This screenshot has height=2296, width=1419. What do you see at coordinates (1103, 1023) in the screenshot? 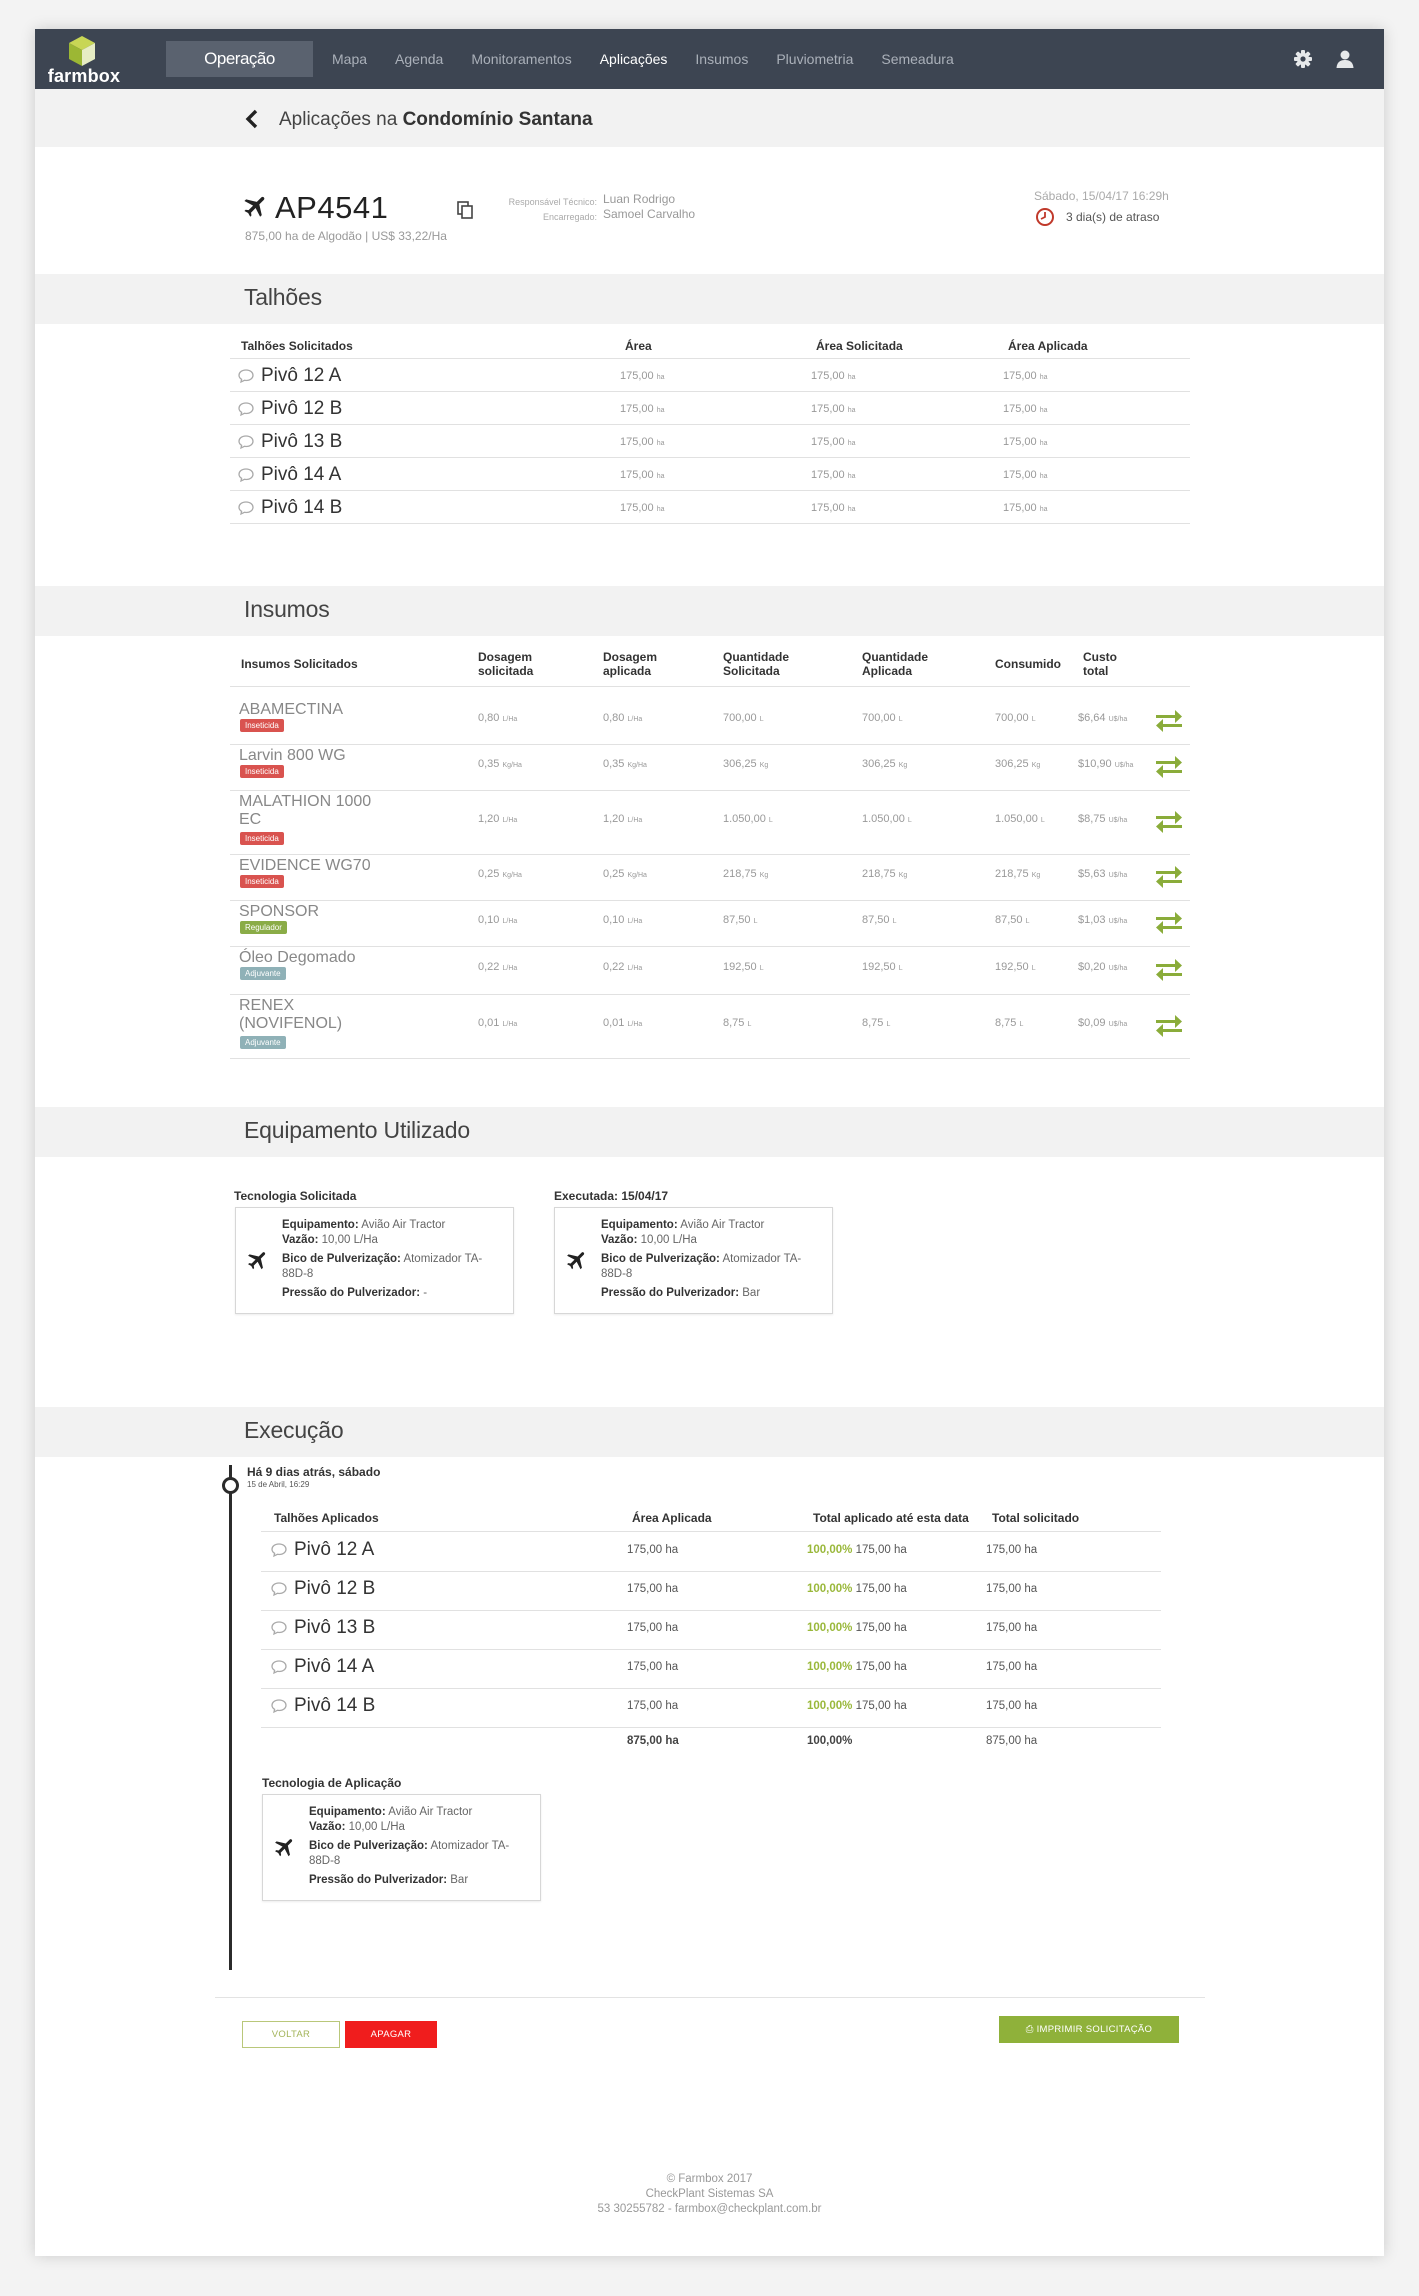
I see `insumo-custo: $0,09 U$/ha` at bounding box center [1103, 1023].